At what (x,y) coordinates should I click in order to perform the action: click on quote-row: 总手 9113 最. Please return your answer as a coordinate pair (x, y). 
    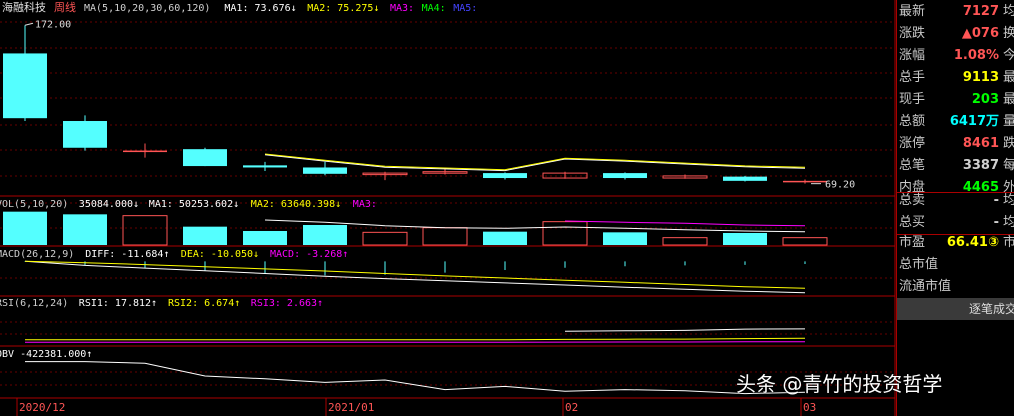
    Looking at the image, I should click on (955, 78).